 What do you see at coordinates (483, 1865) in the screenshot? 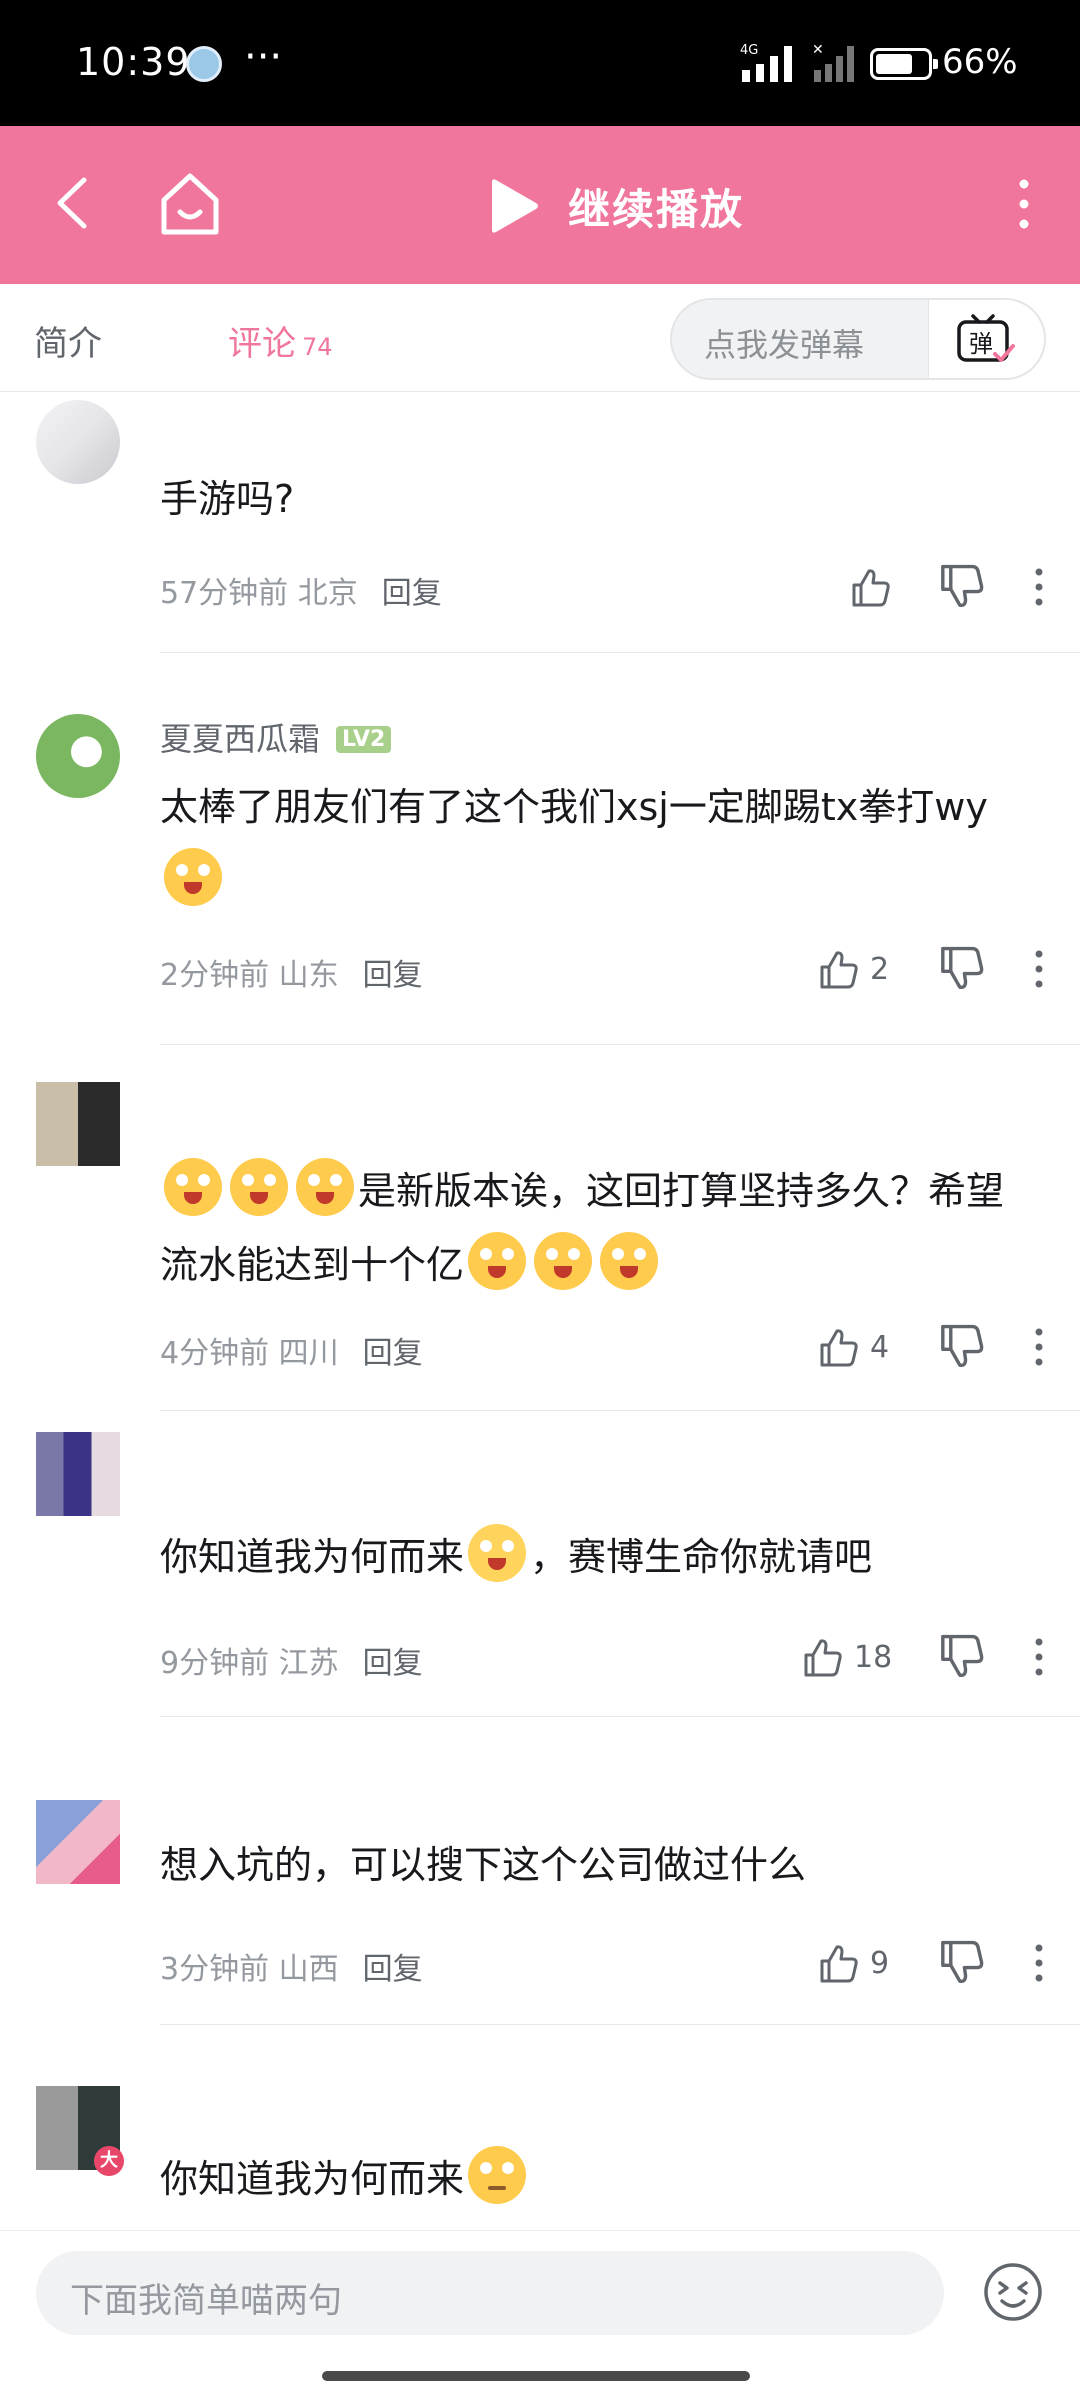
I see `comment-text: 想入坑的，可以搜下这个公司做过什么` at bounding box center [483, 1865].